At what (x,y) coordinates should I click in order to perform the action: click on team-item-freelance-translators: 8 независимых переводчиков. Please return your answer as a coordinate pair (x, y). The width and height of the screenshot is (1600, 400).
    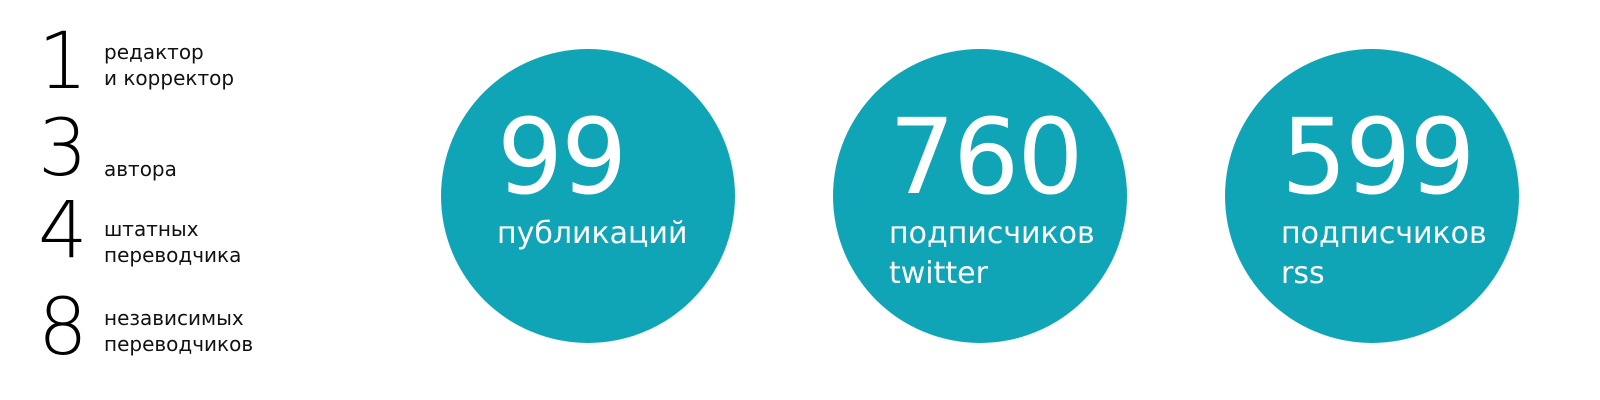
    Looking at the image, I should click on (150, 328).